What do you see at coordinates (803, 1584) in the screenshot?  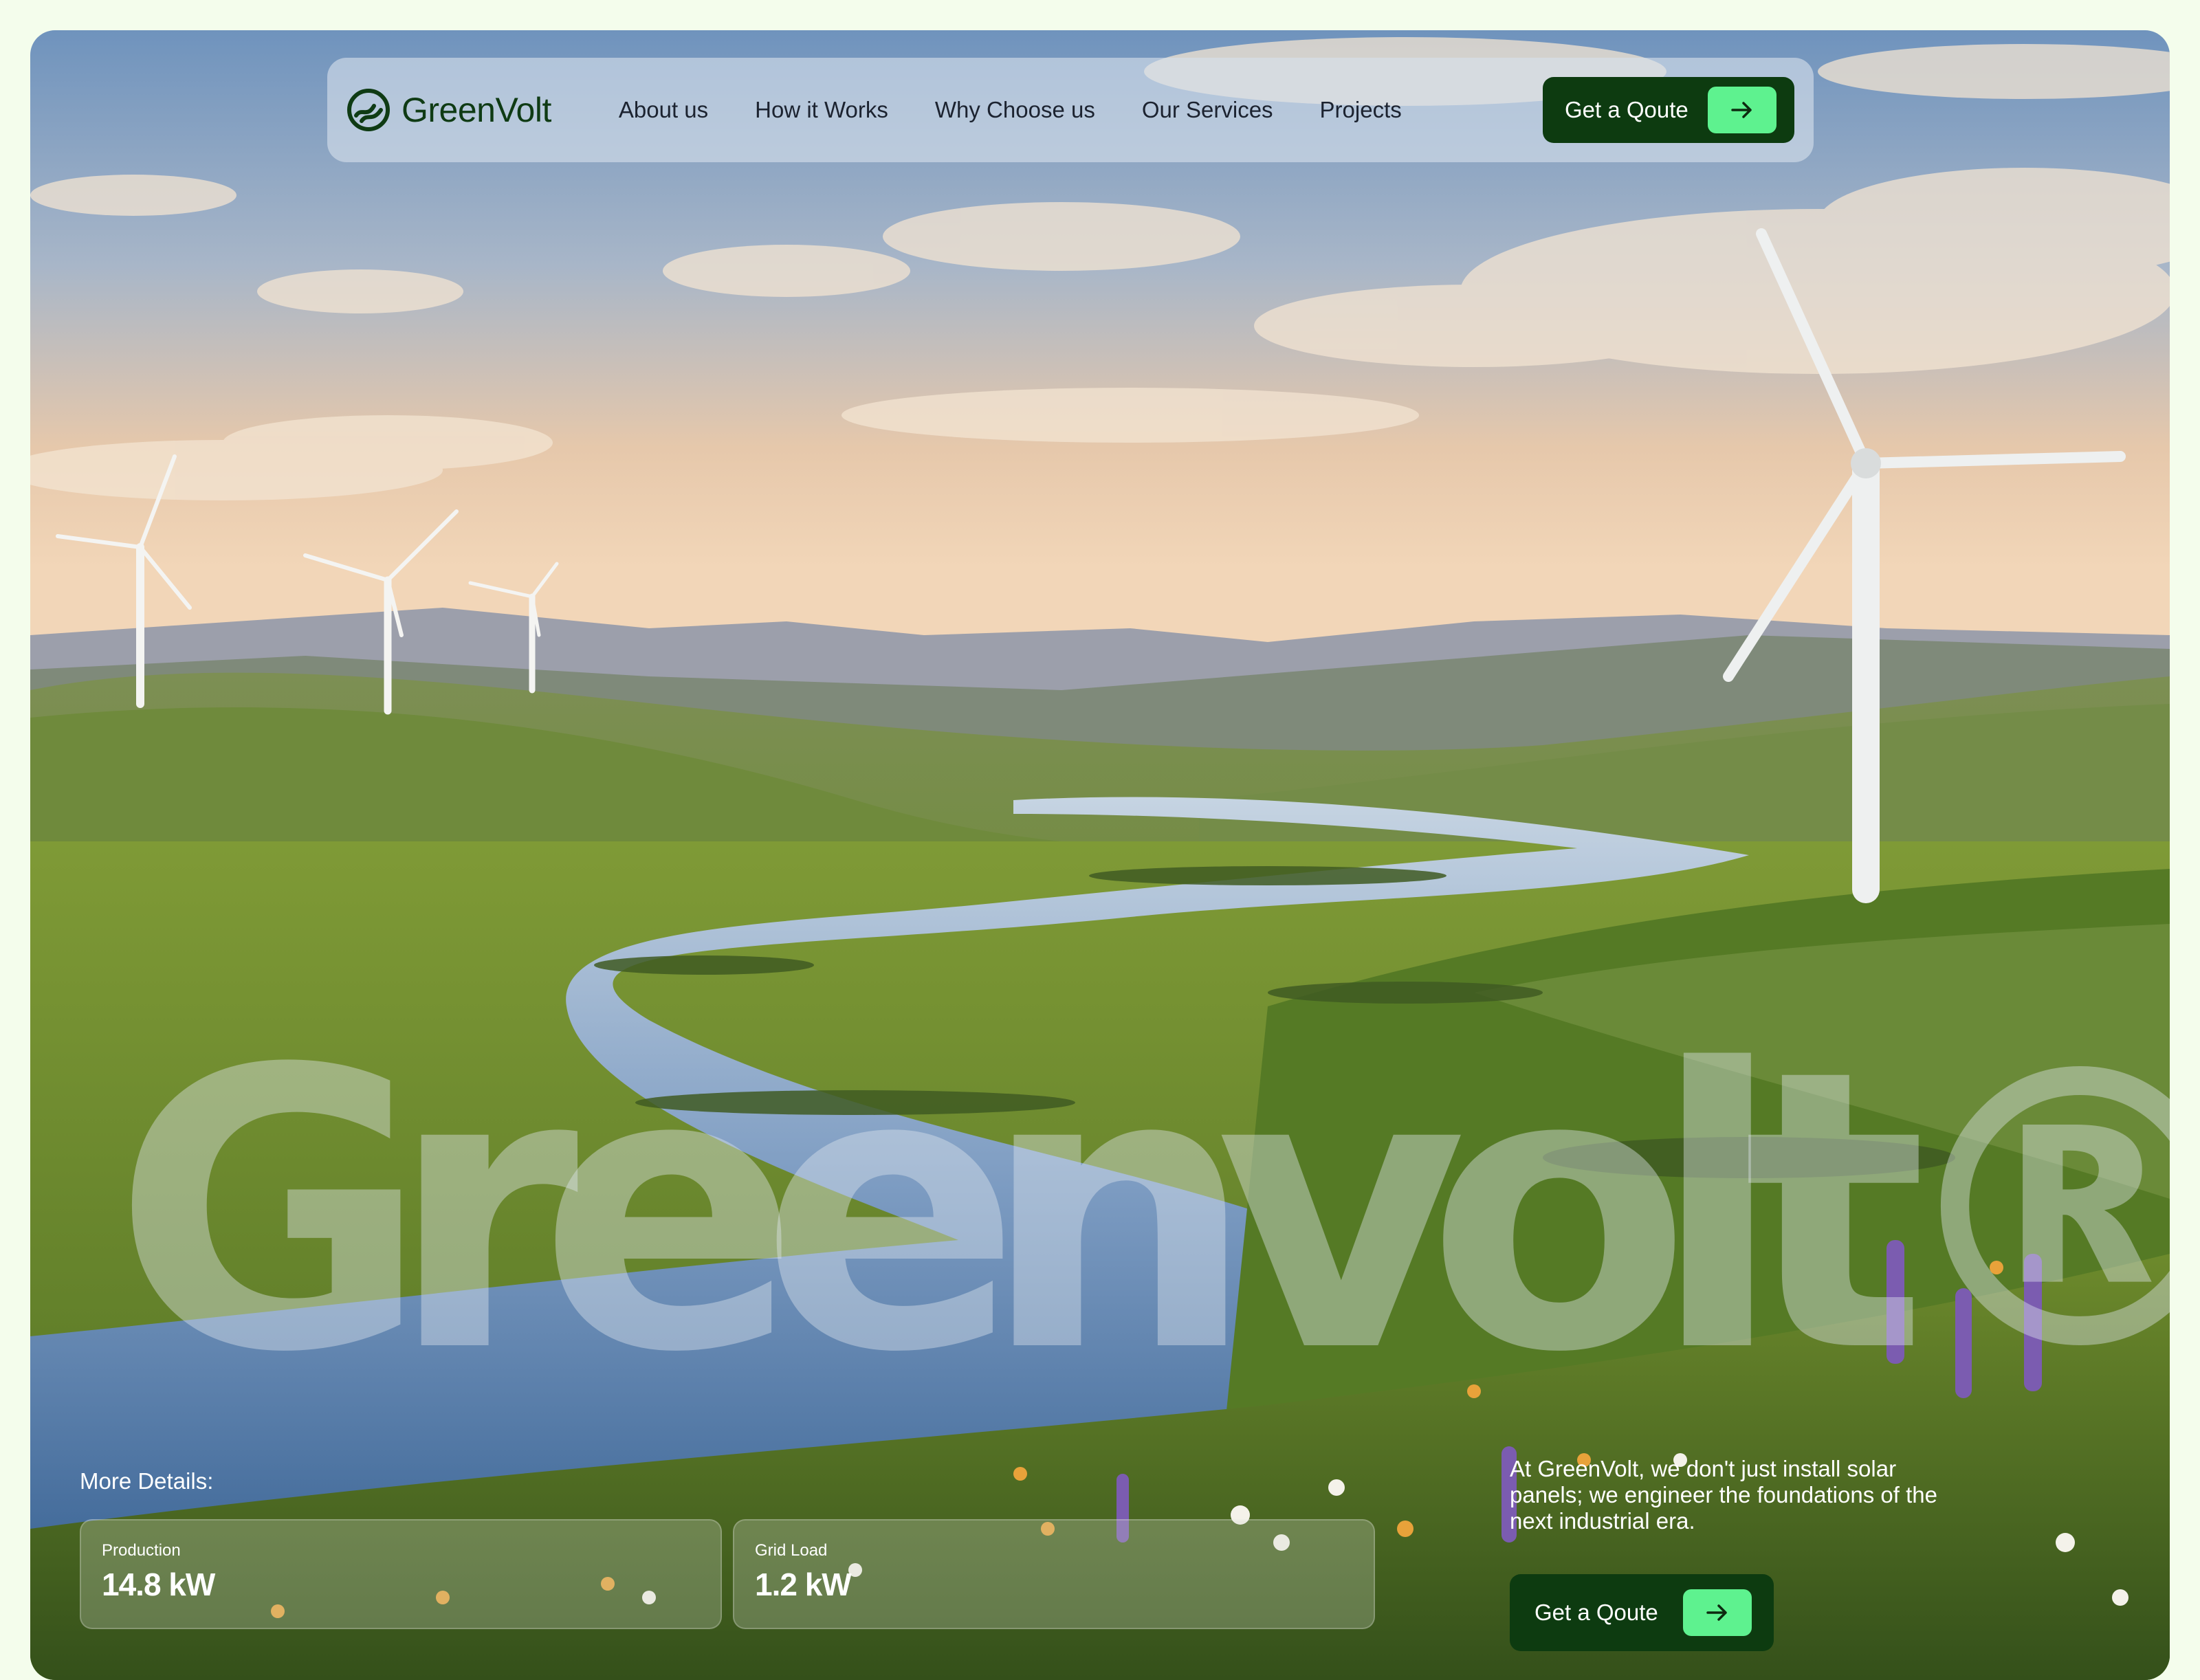 I see `stat-value: 1.2 kW` at bounding box center [803, 1584].